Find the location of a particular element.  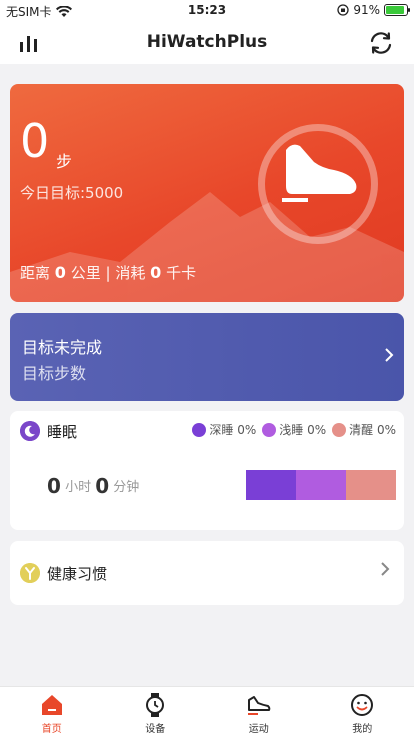

steps-value: 0 is located at coordinates (35, 141).